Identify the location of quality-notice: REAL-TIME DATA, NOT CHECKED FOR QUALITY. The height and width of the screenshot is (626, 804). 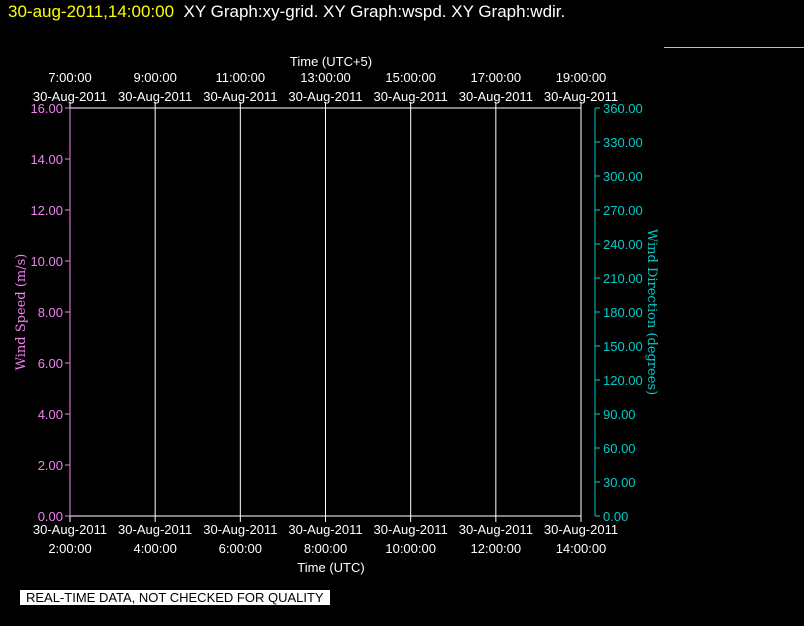
(175, 597).